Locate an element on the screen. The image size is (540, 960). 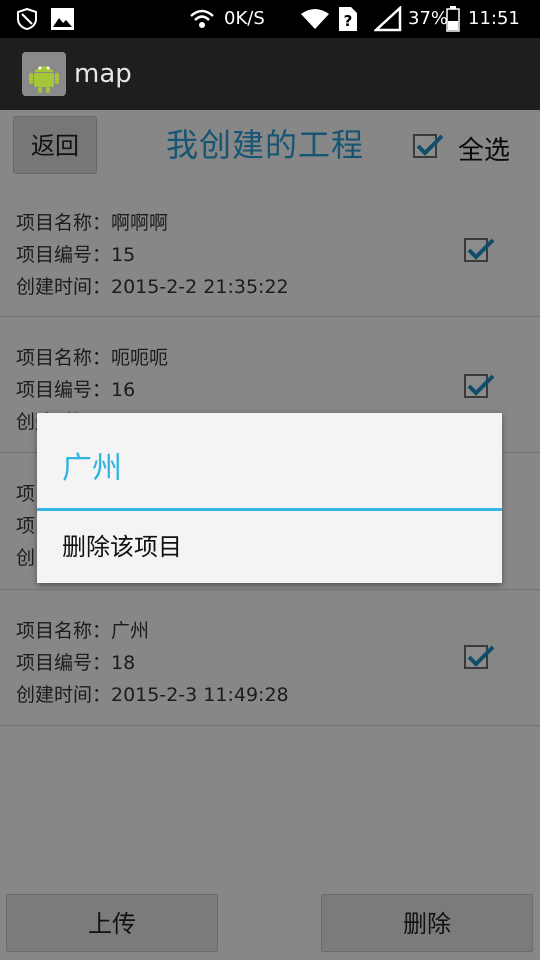
signal-icon is located at coordinates (388, 19).